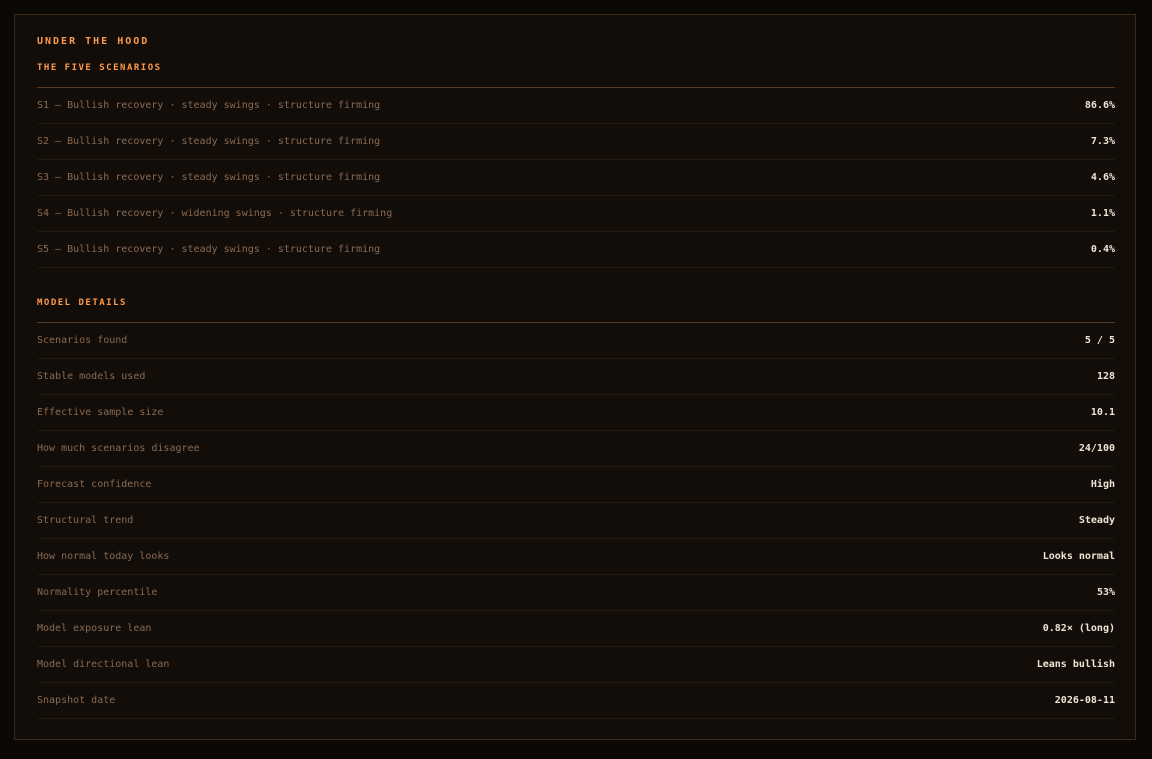 This screenshot has width=1152, height=759. I want to click on detail-value: 2026-08-11, so click(1084, 700).